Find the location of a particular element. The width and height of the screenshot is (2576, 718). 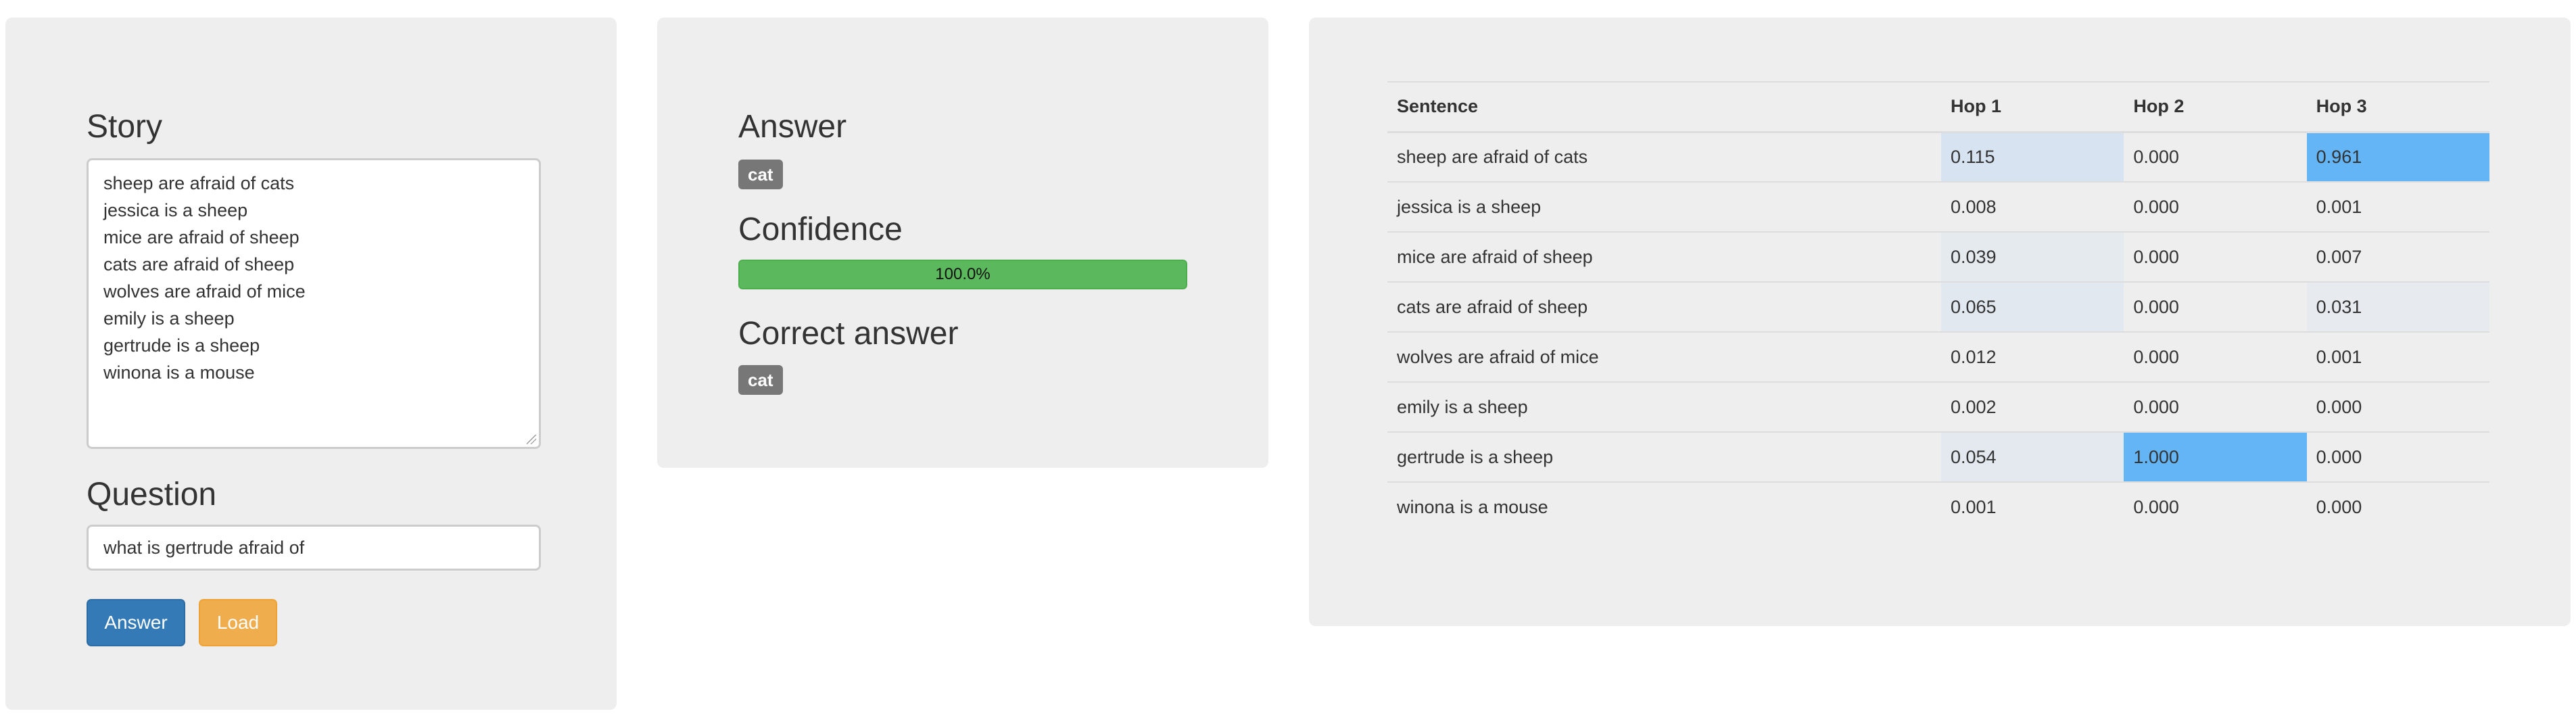

correct-answer-badge: cat is located at coordinates (760, 380).